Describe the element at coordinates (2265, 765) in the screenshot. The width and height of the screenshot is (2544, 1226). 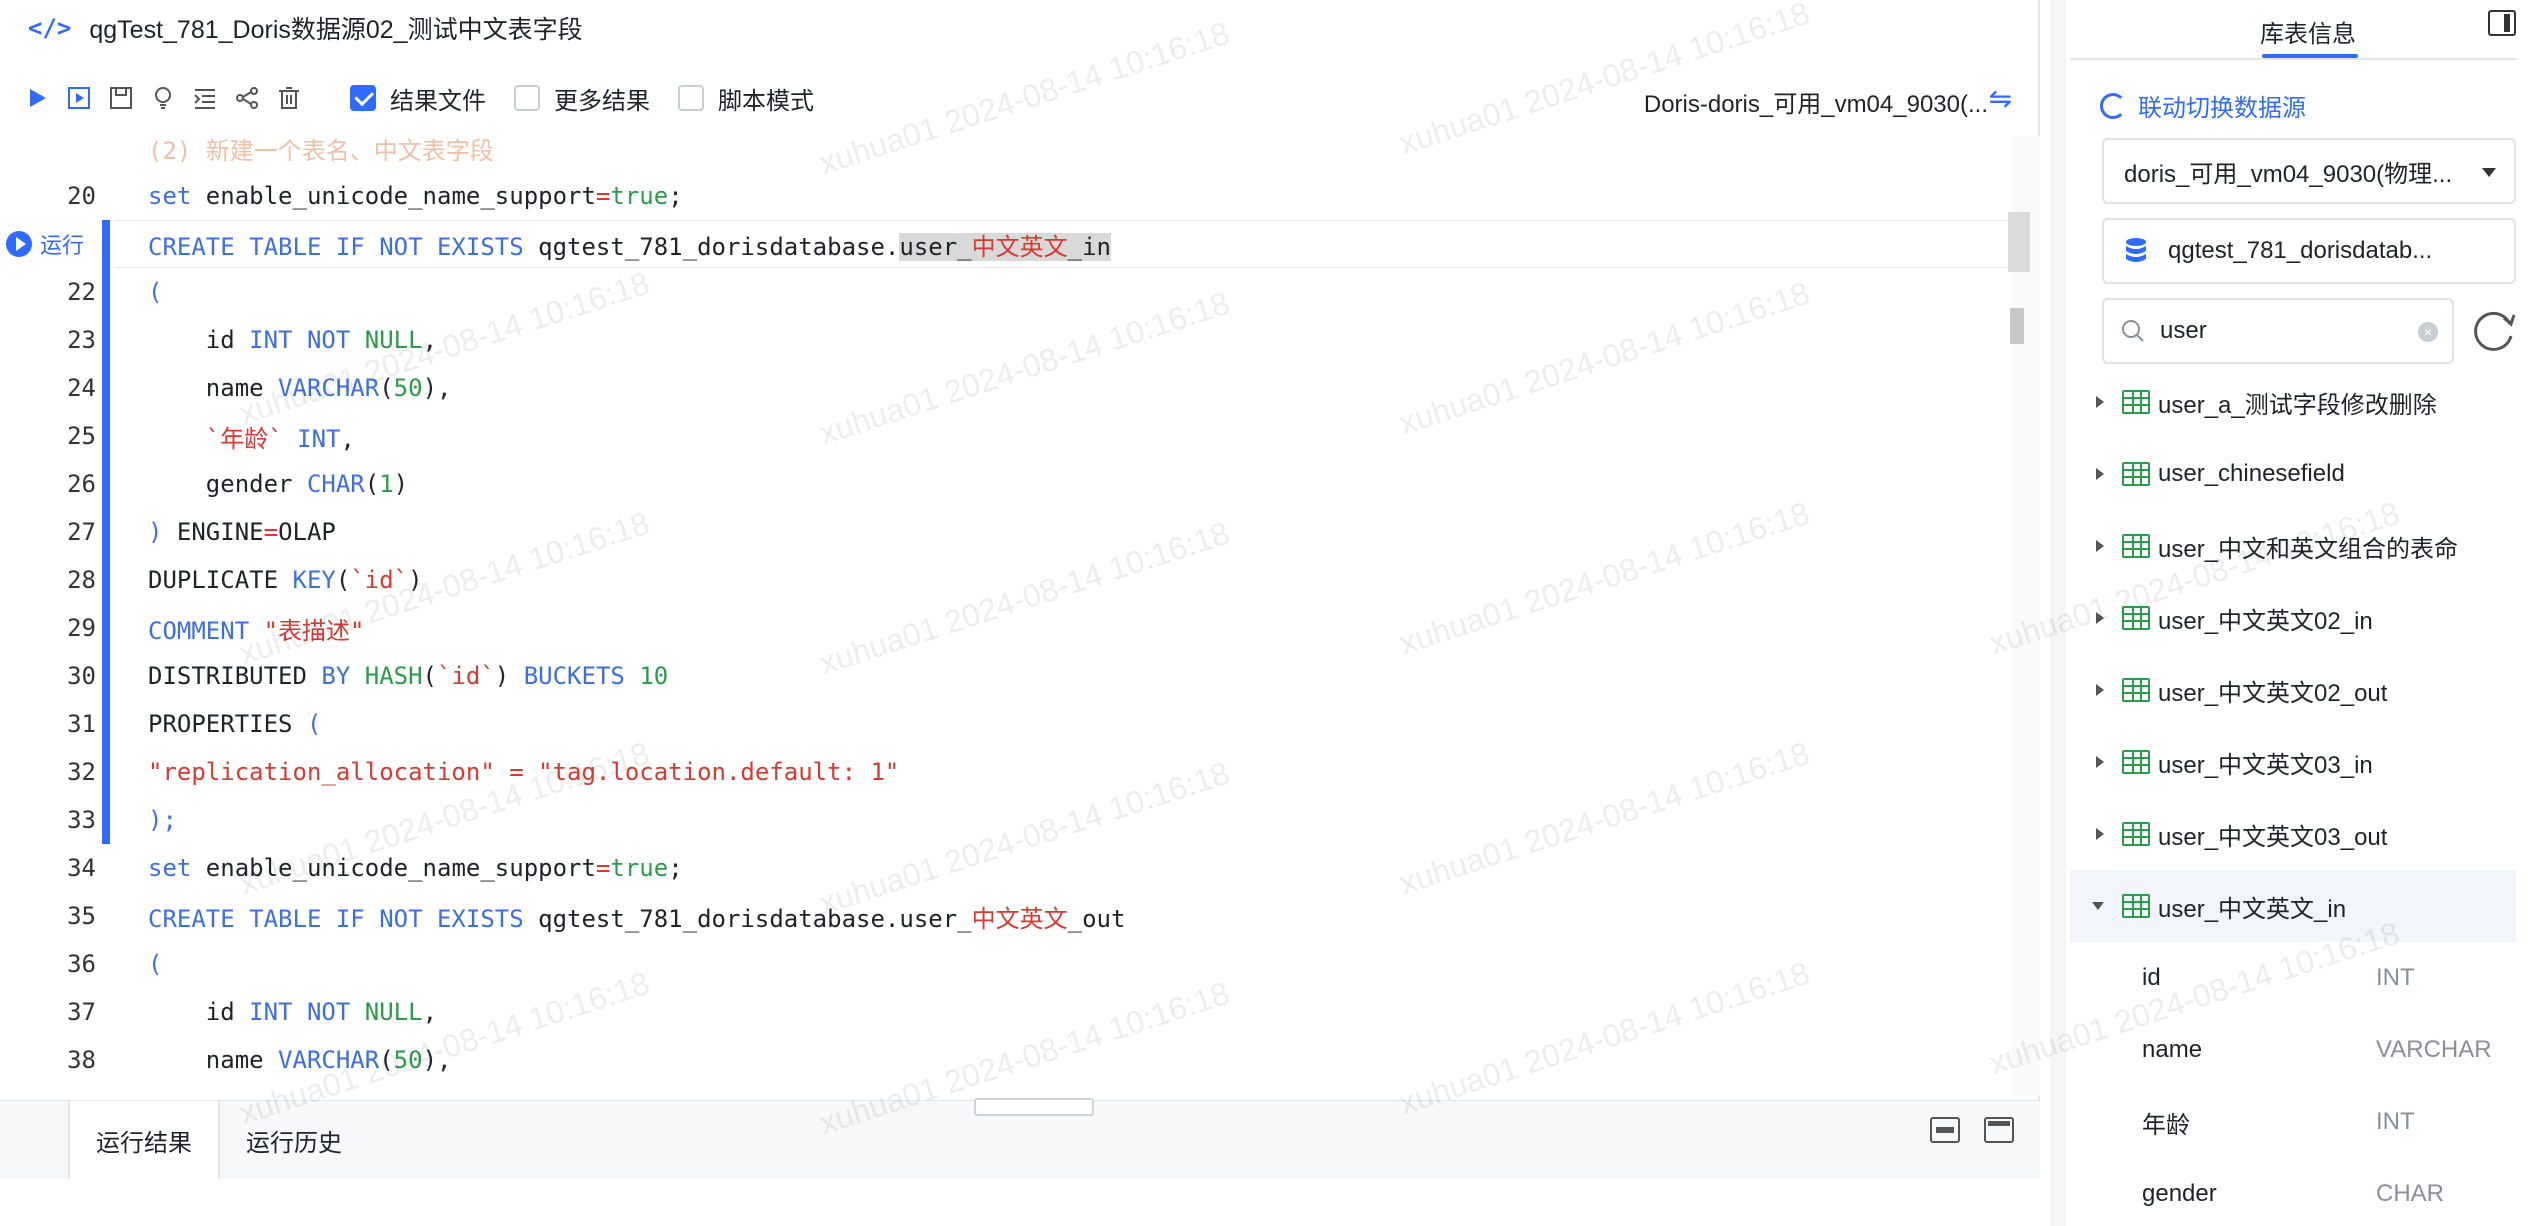
I see `table-name: user_中文英文03_in` at that location.